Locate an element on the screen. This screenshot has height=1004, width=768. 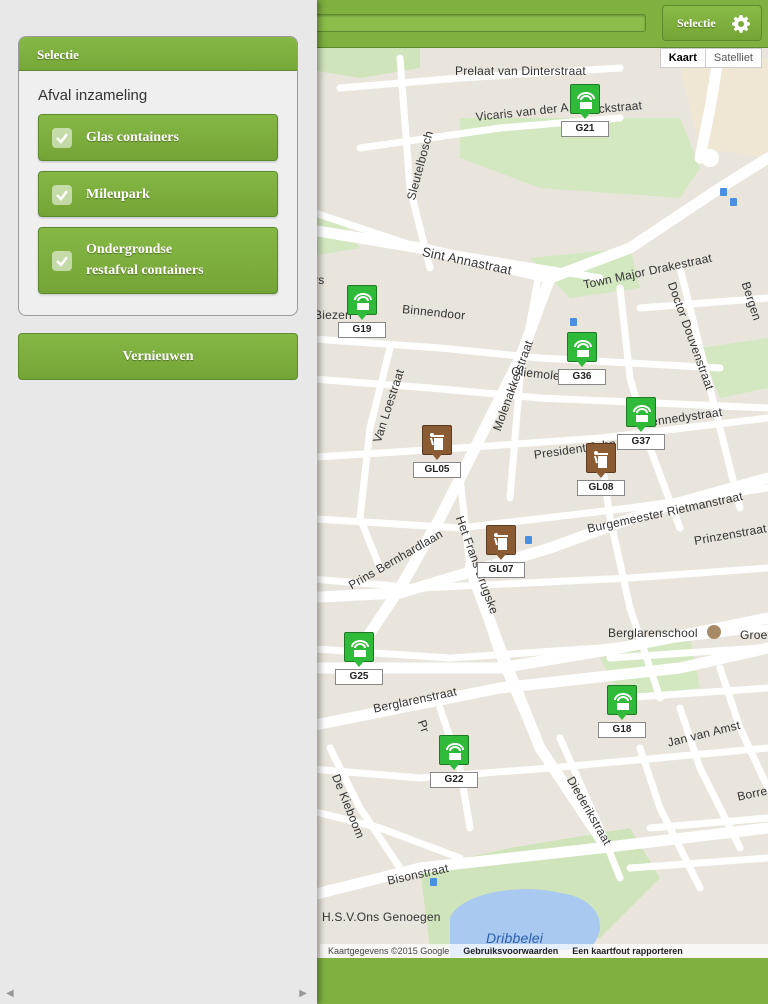
map-marker-waste: GL07 is located at coordinates (501, 552).